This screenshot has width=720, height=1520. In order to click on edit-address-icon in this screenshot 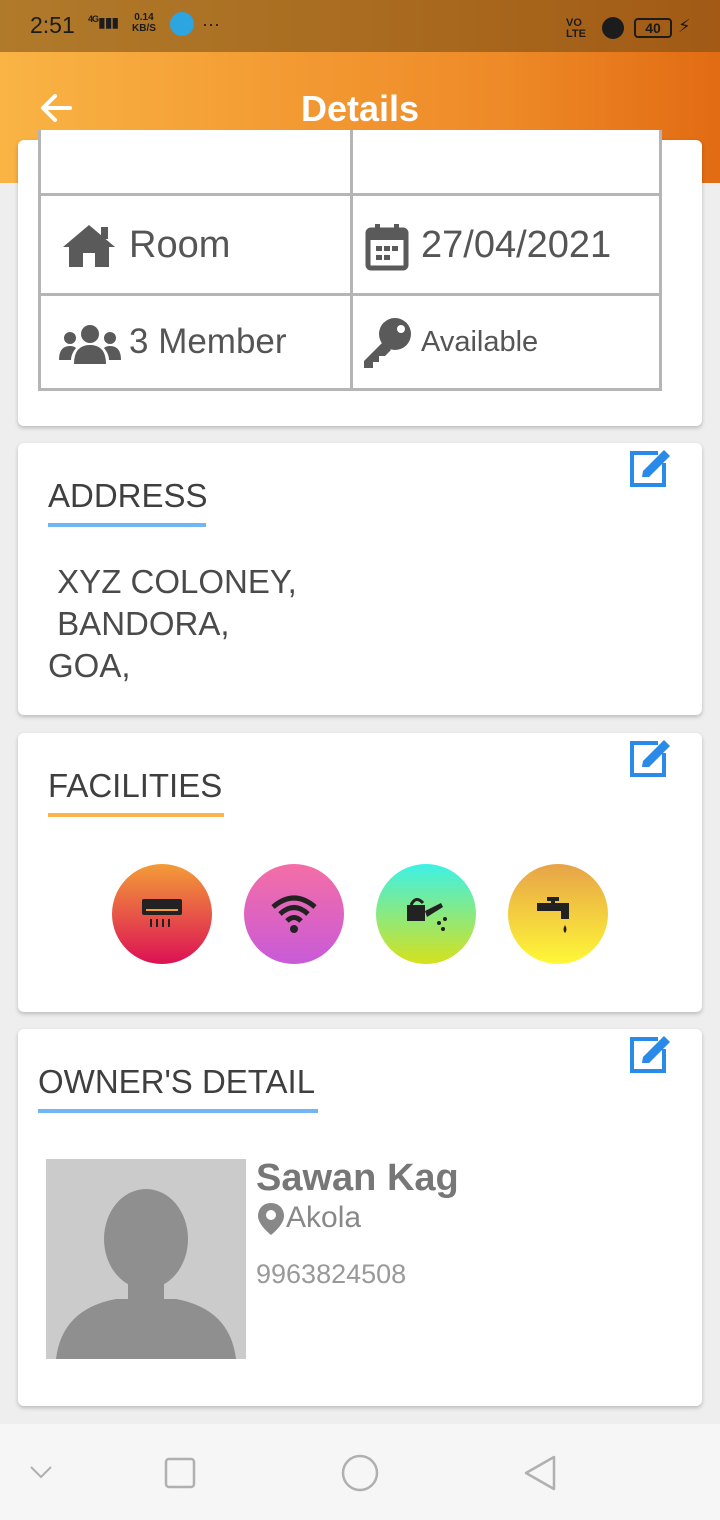, I will do `click(651, 467)`.